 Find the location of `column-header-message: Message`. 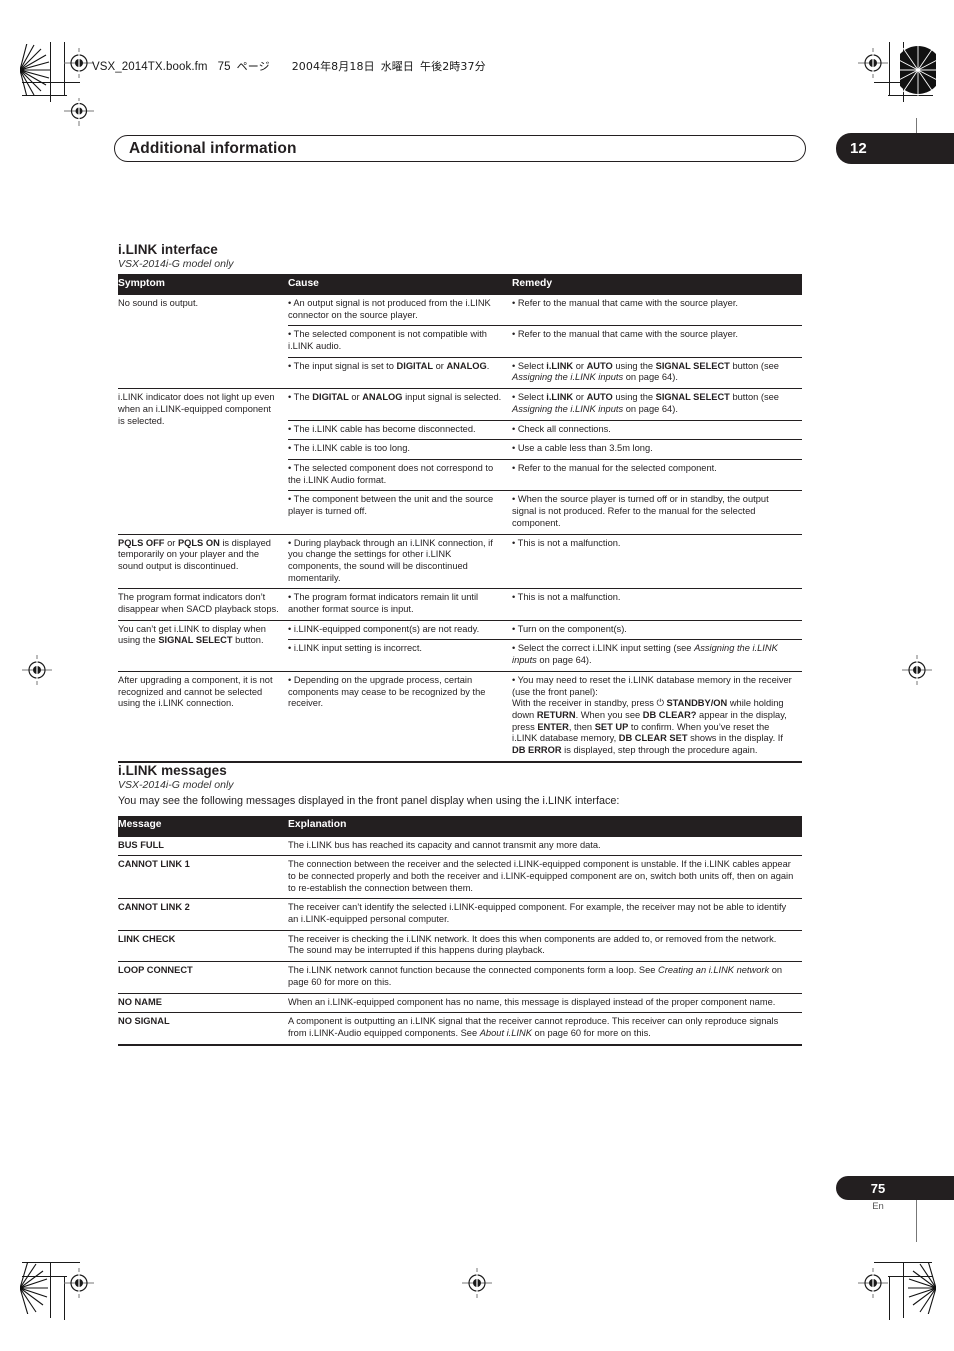

column-header-message: Message is located at coordinates (203, 826).